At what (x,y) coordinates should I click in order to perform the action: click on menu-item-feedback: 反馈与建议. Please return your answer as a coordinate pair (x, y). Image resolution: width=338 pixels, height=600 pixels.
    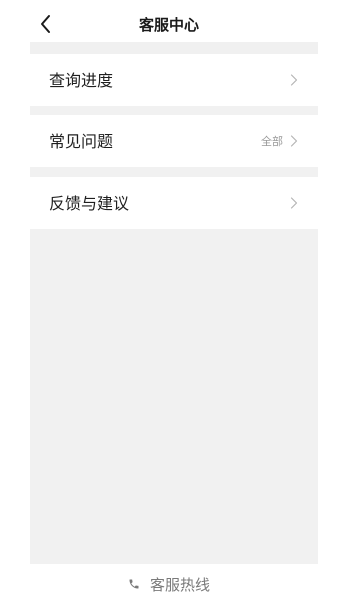
    Looking at the image, I should click on (174, 203).